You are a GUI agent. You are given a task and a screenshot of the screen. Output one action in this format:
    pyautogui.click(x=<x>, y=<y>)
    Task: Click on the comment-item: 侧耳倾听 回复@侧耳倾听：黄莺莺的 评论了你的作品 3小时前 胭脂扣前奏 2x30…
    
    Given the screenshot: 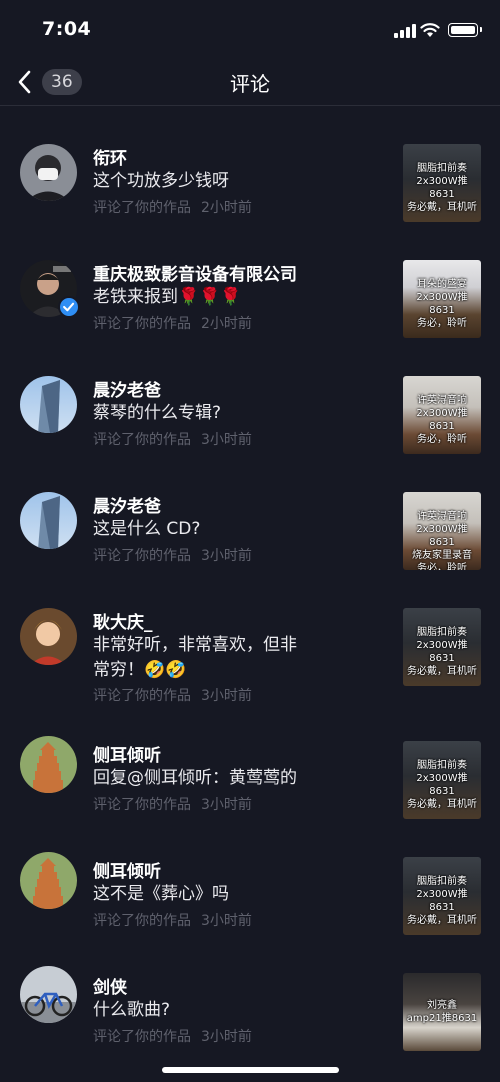 What is the action you would take?
    pyautogui.click(x=250, y=769)
    